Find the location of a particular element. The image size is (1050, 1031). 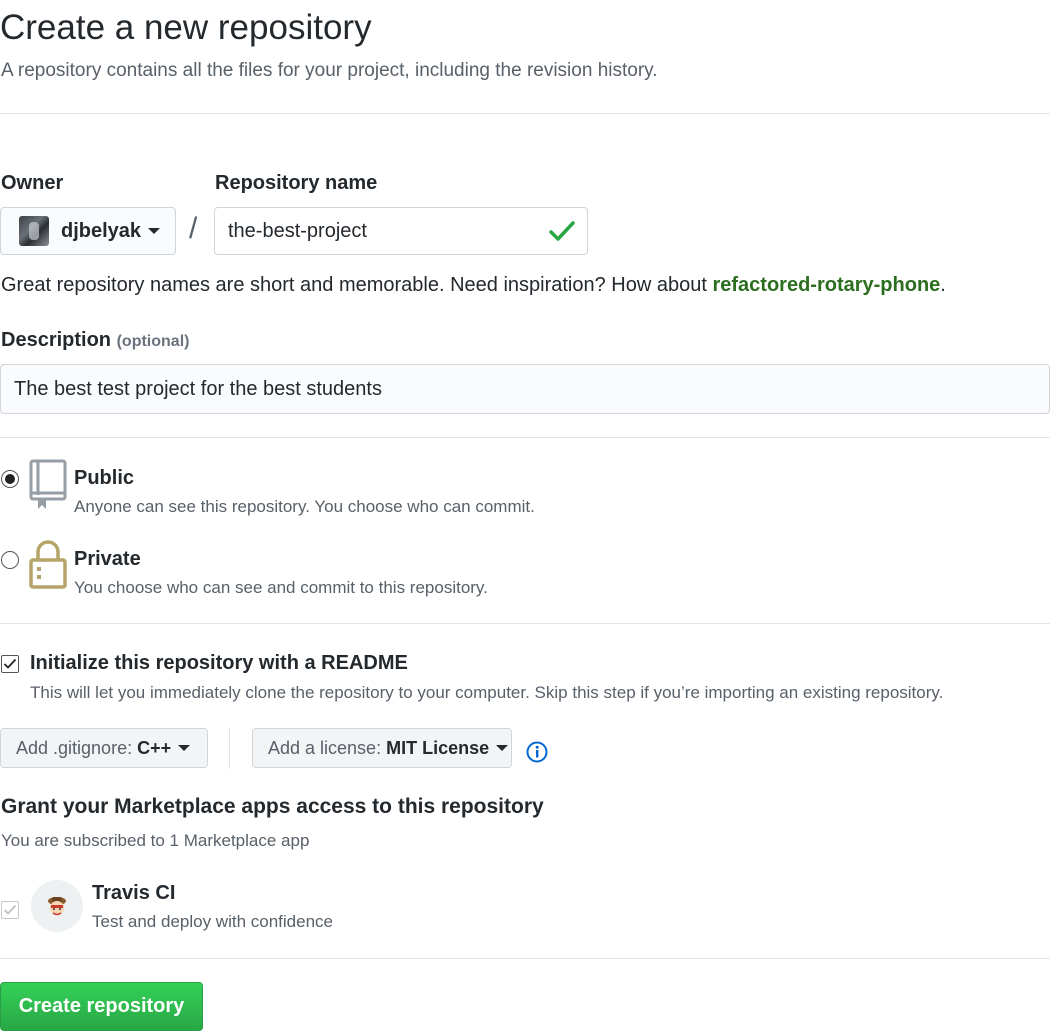

gitignore-dropdown: Add .gitignore: C++ is located at coordinates (104, 748).